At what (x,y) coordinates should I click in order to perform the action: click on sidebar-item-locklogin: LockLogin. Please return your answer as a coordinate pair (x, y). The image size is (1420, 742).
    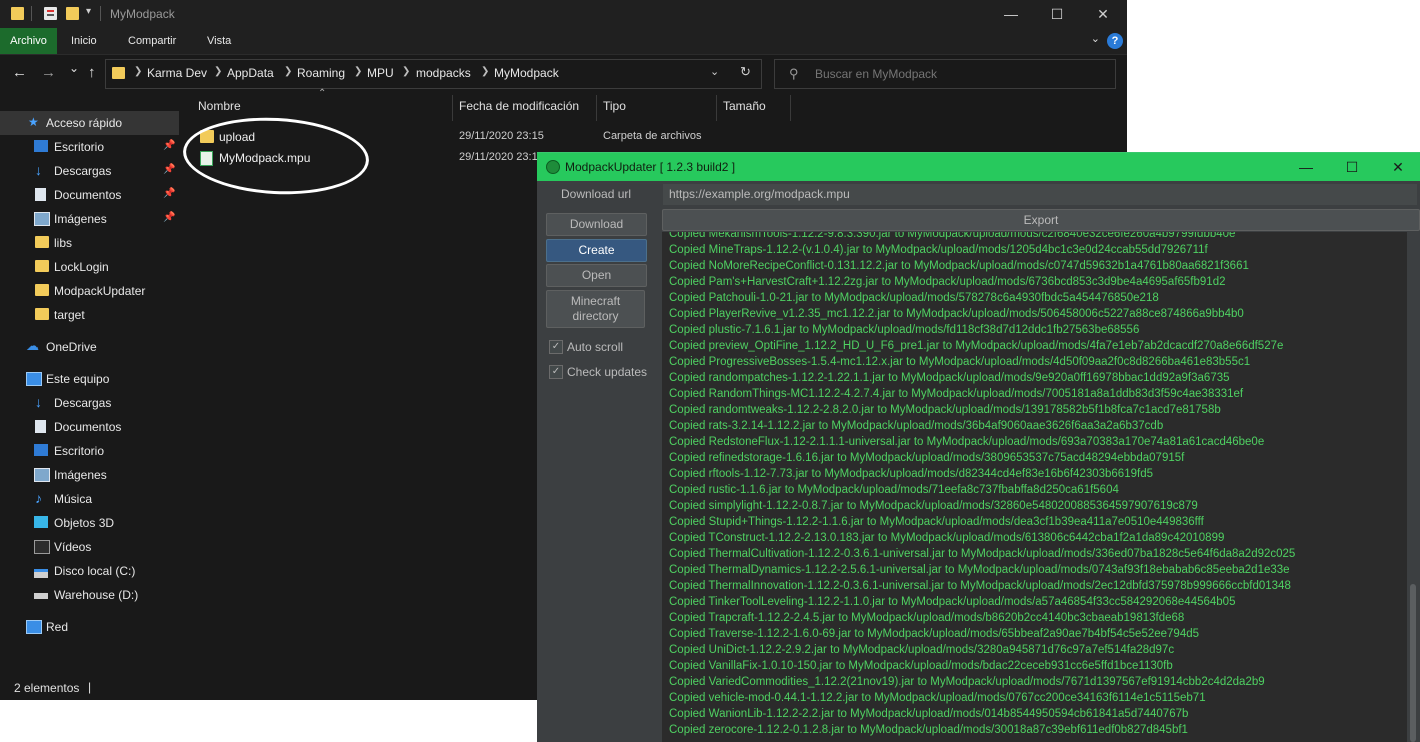
    Looking at the image, I should click on (89, 267).